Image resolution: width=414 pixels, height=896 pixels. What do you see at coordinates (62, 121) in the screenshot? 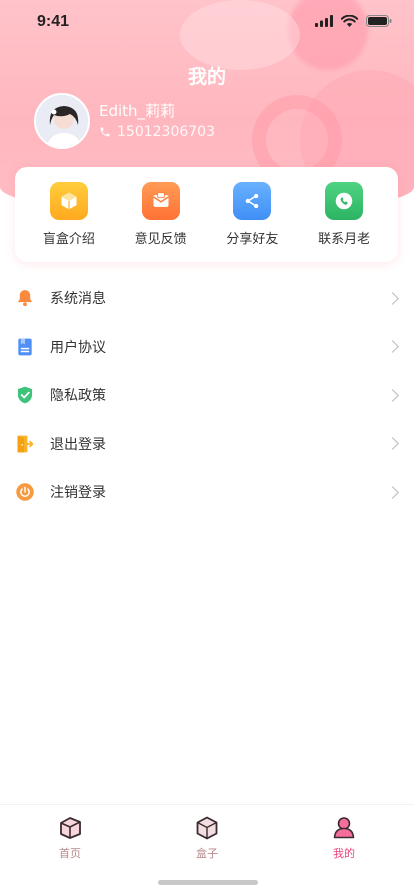
I see `avatar` at bounding box center [62, 121].